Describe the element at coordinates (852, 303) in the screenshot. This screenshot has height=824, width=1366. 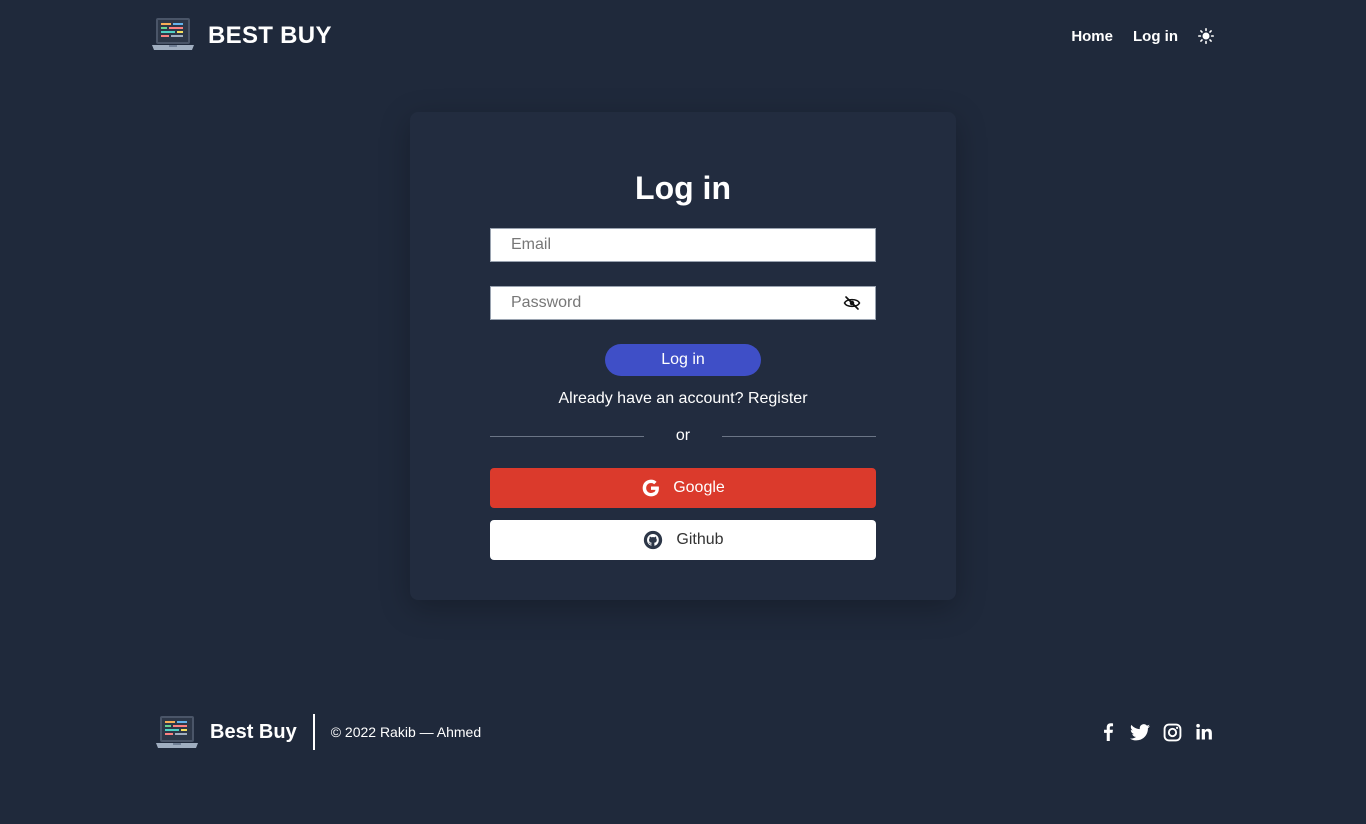
I see `eye-off-icon` at that location.